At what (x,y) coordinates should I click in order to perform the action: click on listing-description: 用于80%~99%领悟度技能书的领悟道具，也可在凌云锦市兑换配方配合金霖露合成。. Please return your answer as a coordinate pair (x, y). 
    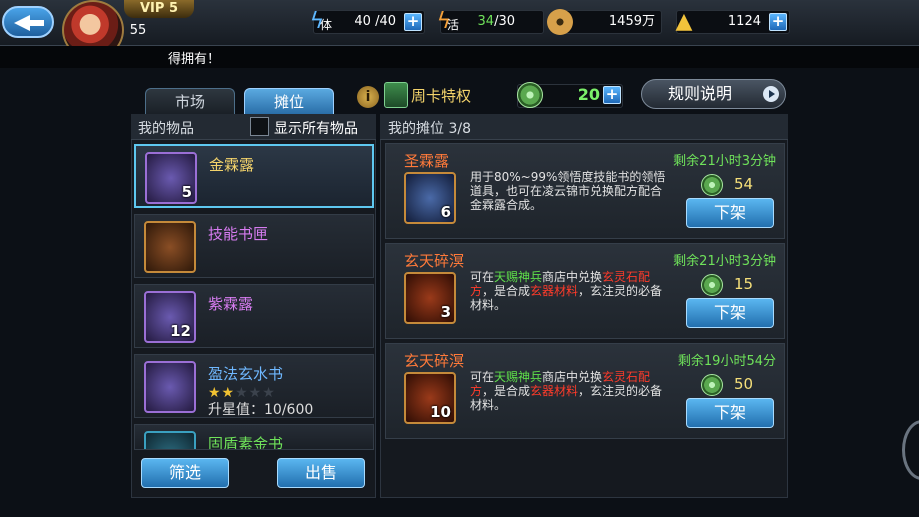
    Looking at the image, I should click on (568, 191).